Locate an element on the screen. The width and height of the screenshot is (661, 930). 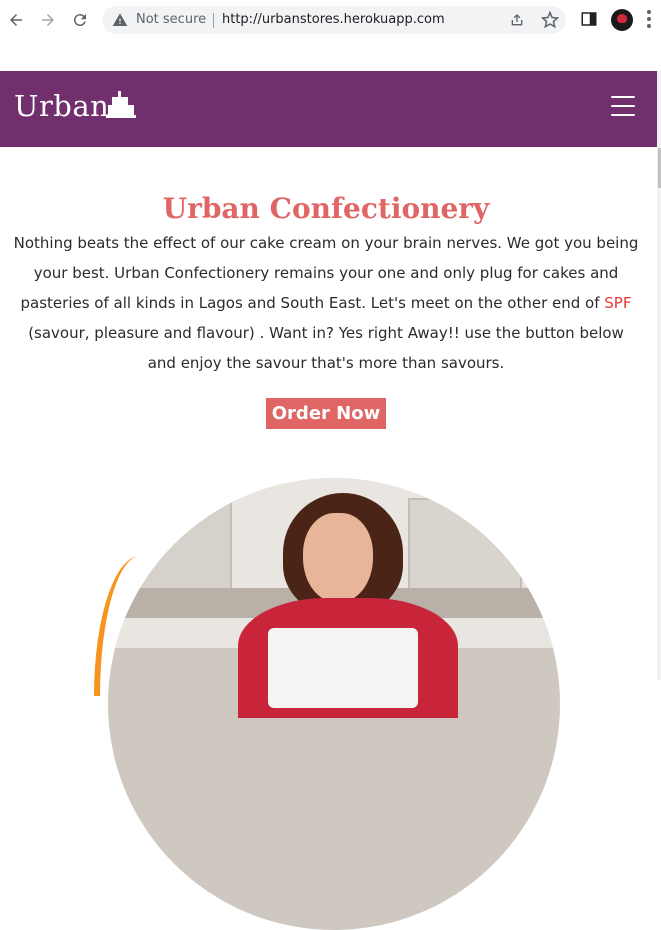
forward-arrow-icon is located at coordinates (48, 20).